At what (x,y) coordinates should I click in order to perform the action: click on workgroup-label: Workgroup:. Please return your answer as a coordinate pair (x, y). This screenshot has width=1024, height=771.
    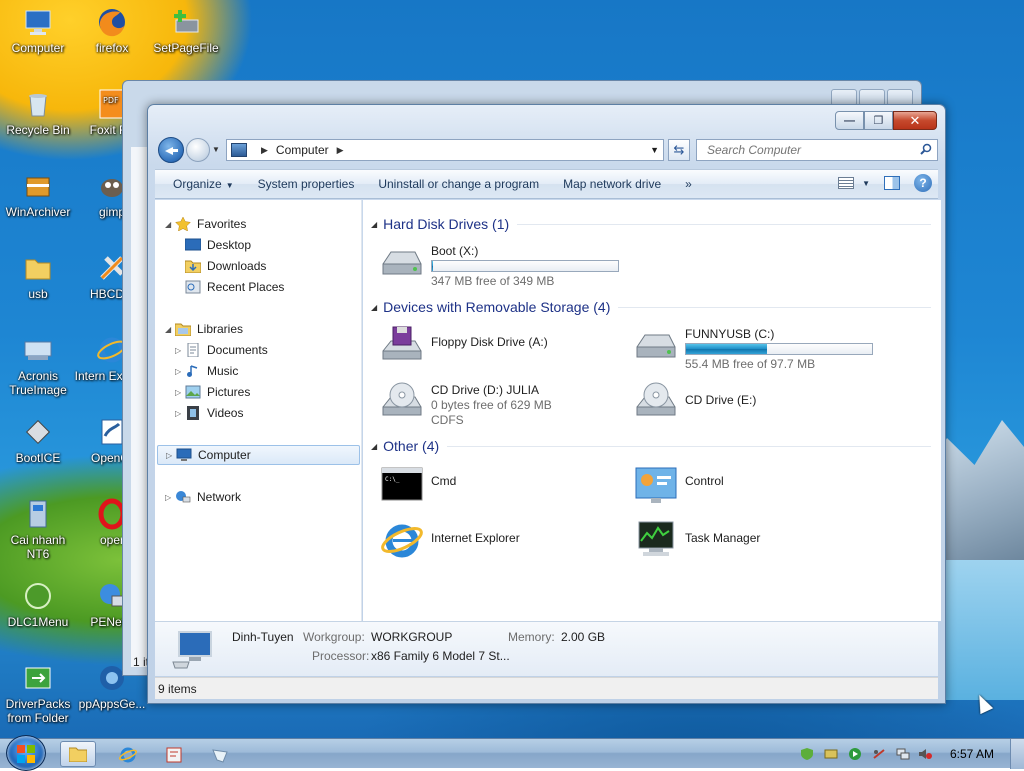
    Looking at the image, I should click on (334, 637).